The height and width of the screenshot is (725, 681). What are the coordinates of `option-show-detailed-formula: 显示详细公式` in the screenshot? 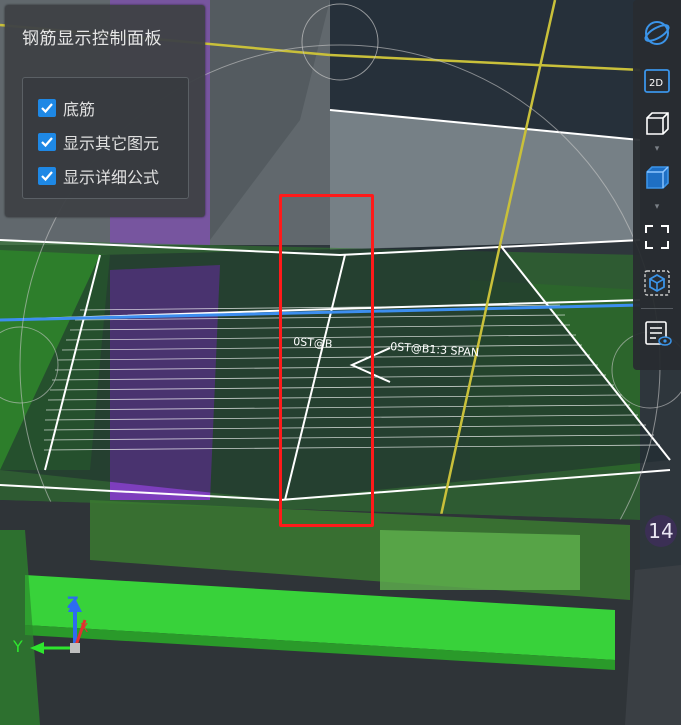 It's located at (98, 176).